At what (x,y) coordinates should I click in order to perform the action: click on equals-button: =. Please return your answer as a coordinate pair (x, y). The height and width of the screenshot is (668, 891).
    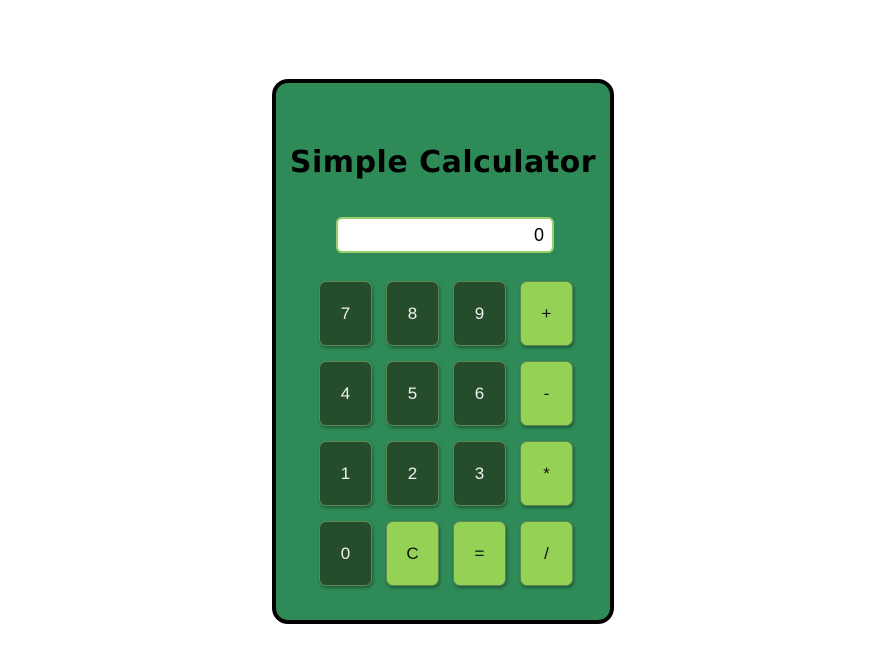
    Looking at the image, I should click on (479, 553).